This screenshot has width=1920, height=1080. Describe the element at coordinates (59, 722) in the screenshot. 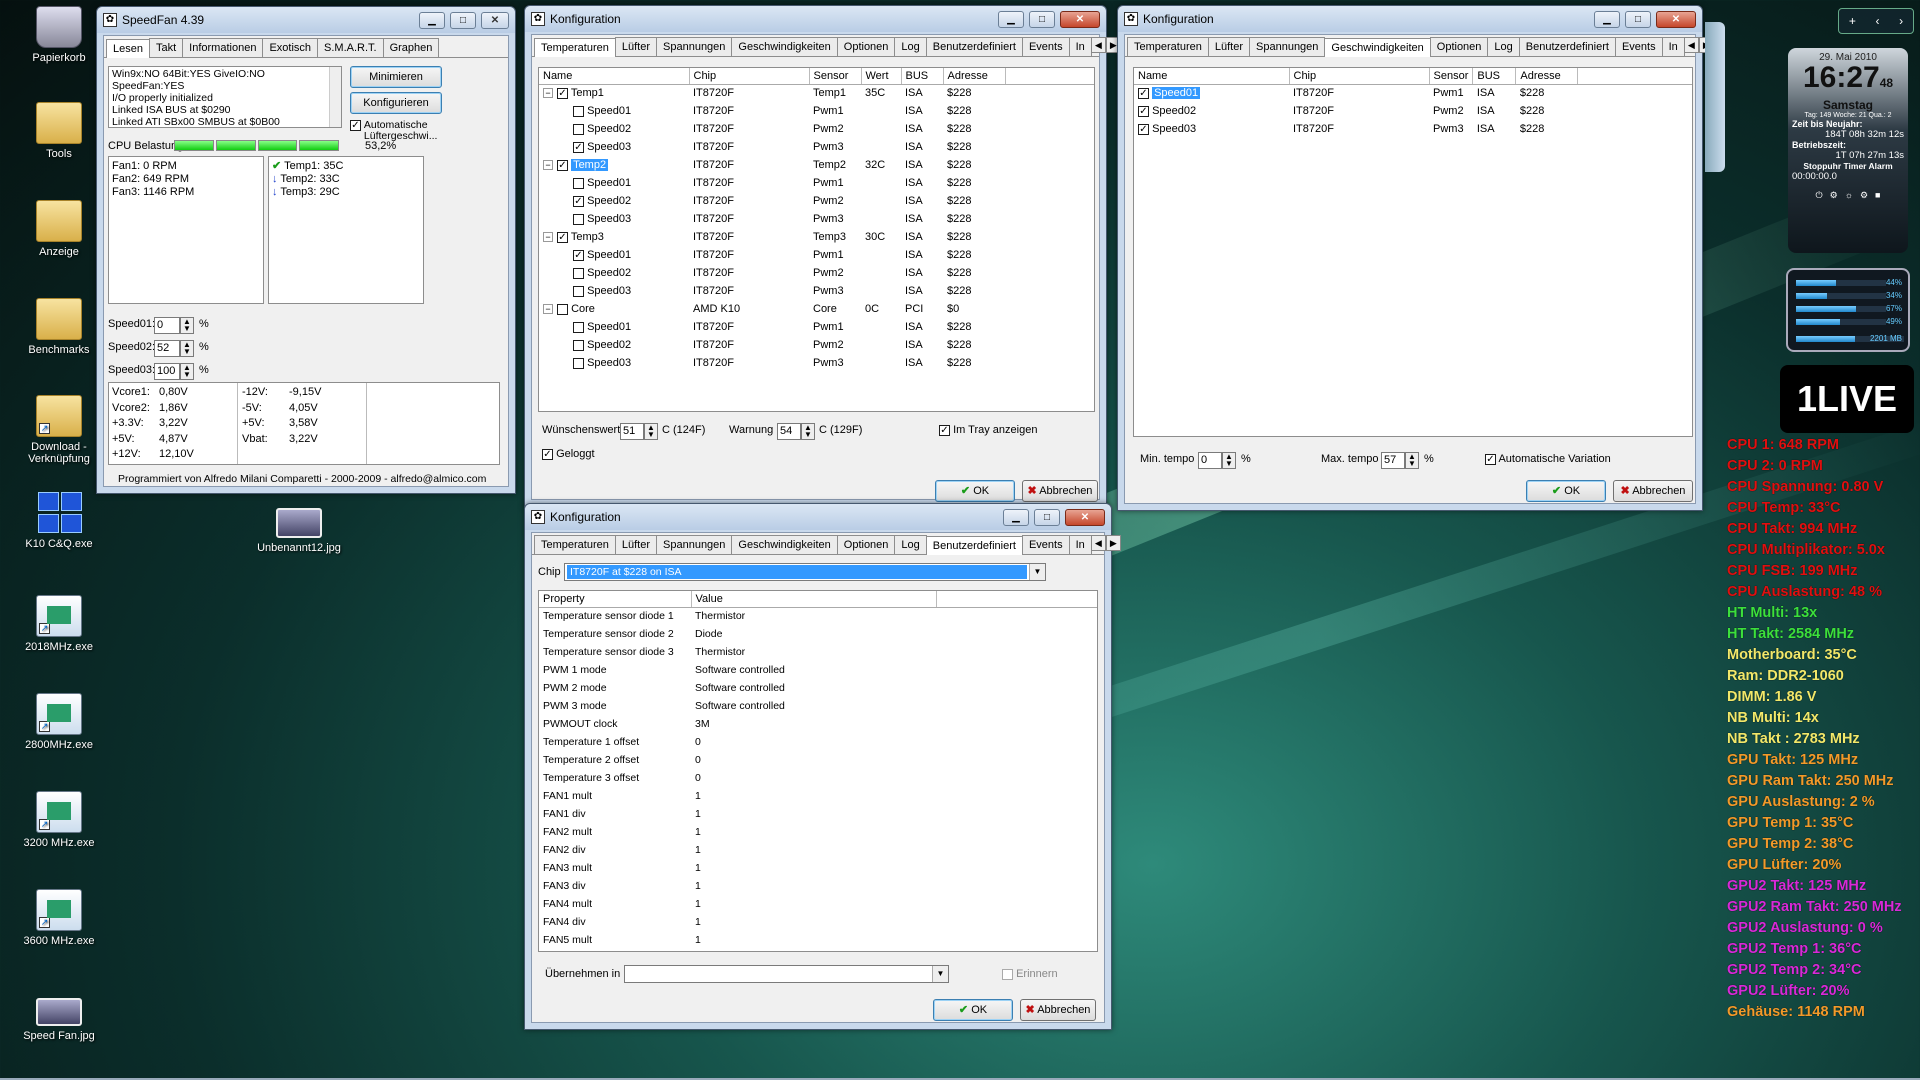

I see `desktop-icon-2800mhz: ↗ 2800MHz.exe` at that location.